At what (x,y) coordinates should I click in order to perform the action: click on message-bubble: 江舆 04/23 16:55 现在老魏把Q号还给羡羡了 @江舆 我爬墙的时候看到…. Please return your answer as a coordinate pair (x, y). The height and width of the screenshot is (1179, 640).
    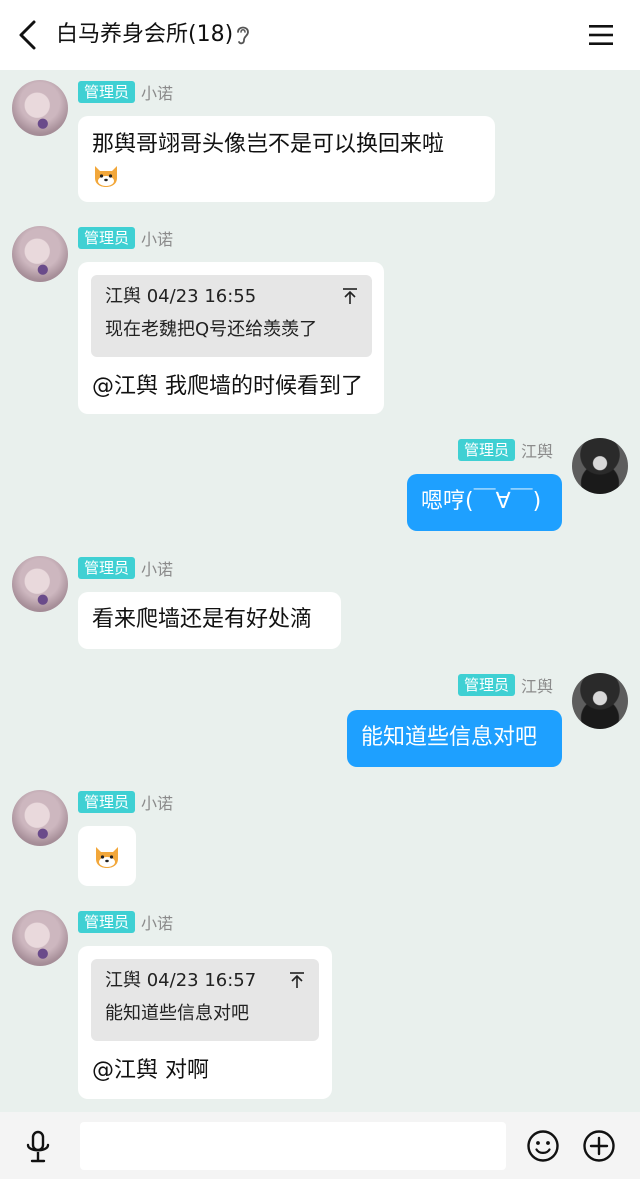
    Looking at the image, I should click on (231, 338).